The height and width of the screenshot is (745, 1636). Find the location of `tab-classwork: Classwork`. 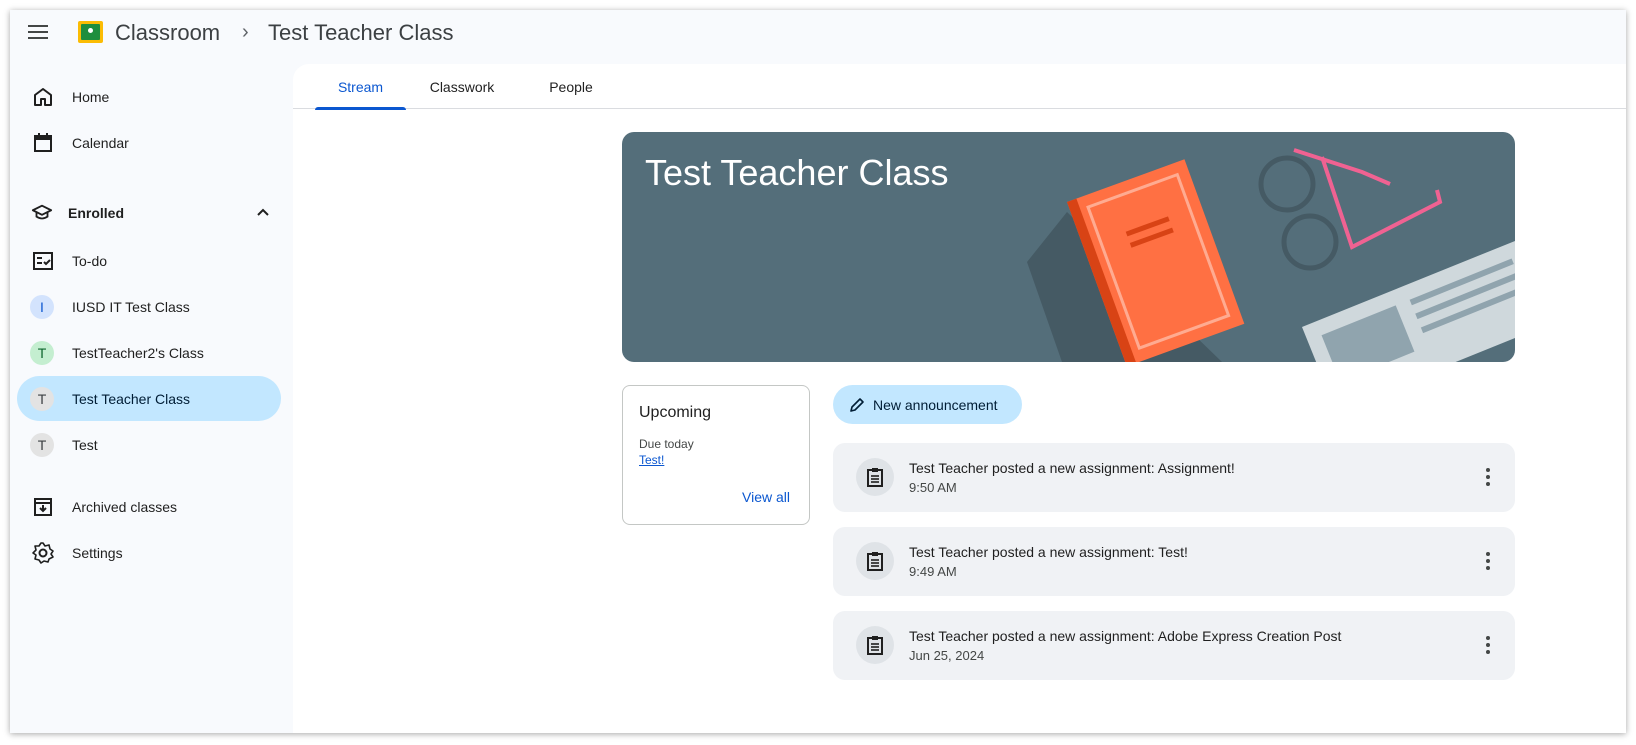

tab-classwork: Classwork is located at coordinates (462, 86).